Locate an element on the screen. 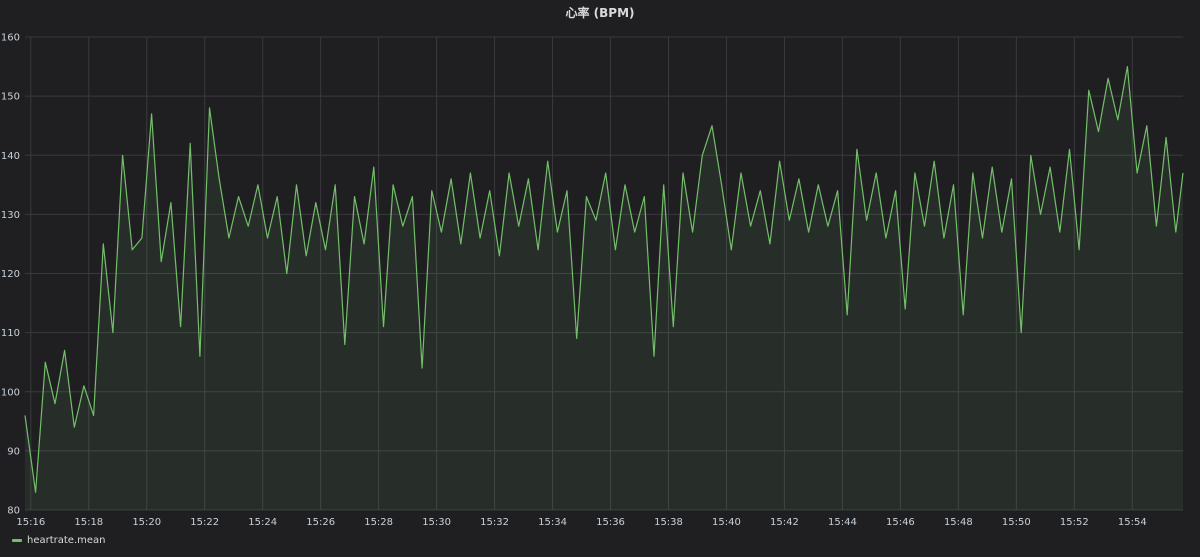  x-tick-label: 15:40 is located at coordinates (726, 522).